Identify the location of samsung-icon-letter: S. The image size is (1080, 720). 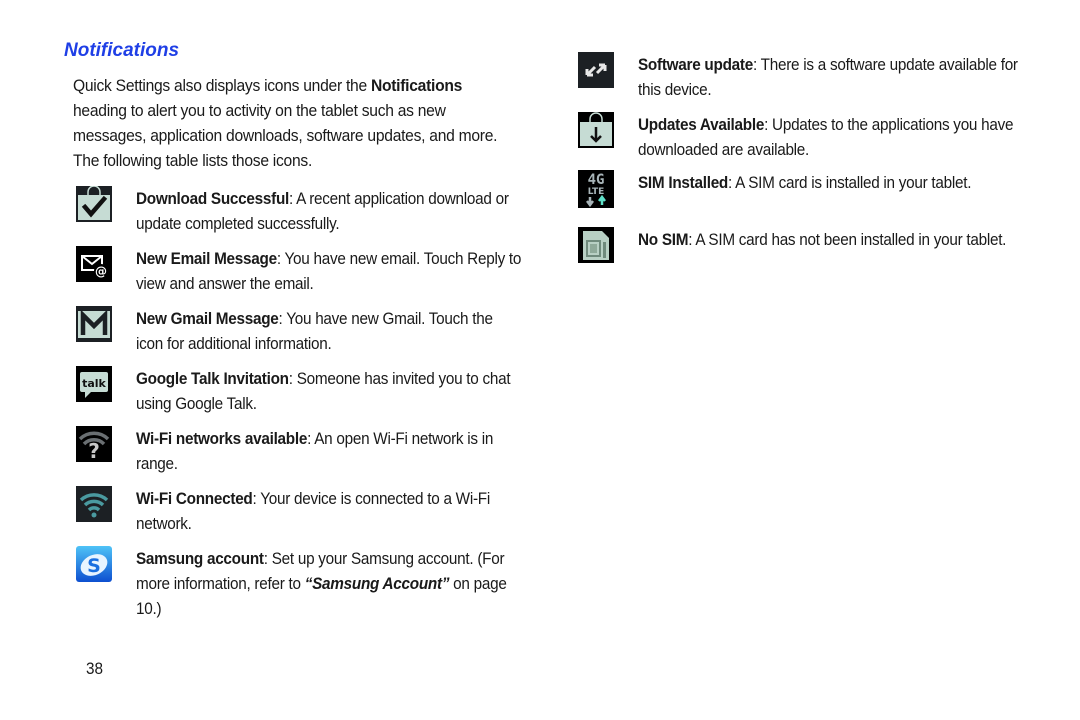
(94, 566).